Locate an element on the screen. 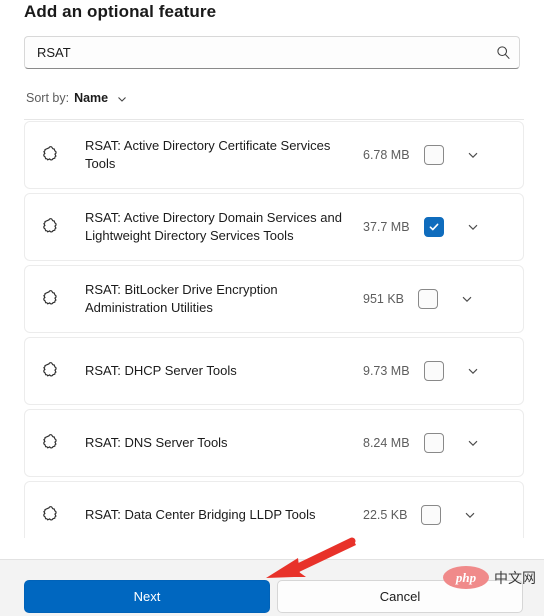 The image size is (544, 616). sort-by-control: Sort by: Name is located at coordinates (77, 98).